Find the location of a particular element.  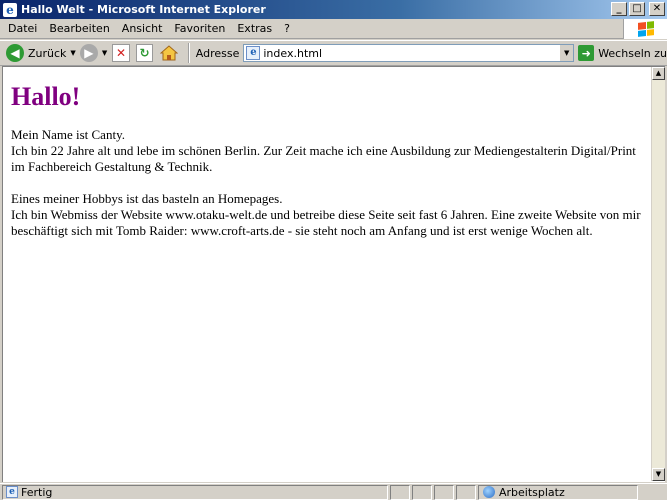

forward-button: ▶ ▼ is located at coordinates (93, 53).